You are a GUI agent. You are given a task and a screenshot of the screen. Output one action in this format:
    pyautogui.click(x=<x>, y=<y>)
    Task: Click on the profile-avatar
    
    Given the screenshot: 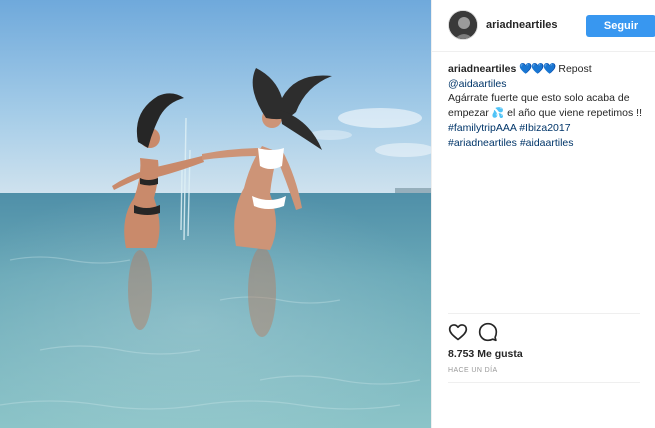 What is the action you would take?
    pyautogui.click(x=463, y=25)
    